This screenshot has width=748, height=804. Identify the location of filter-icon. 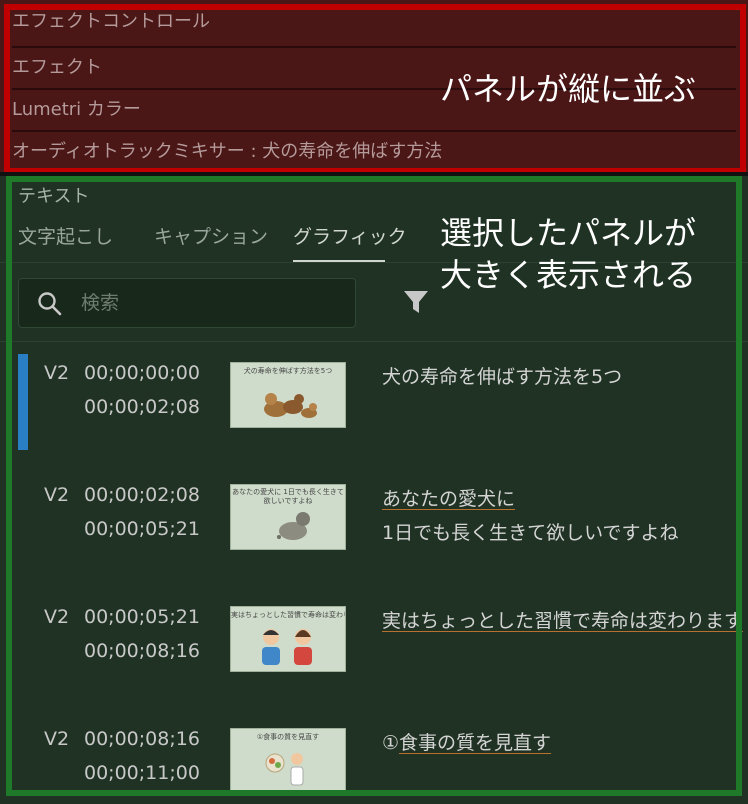
(416, 302).